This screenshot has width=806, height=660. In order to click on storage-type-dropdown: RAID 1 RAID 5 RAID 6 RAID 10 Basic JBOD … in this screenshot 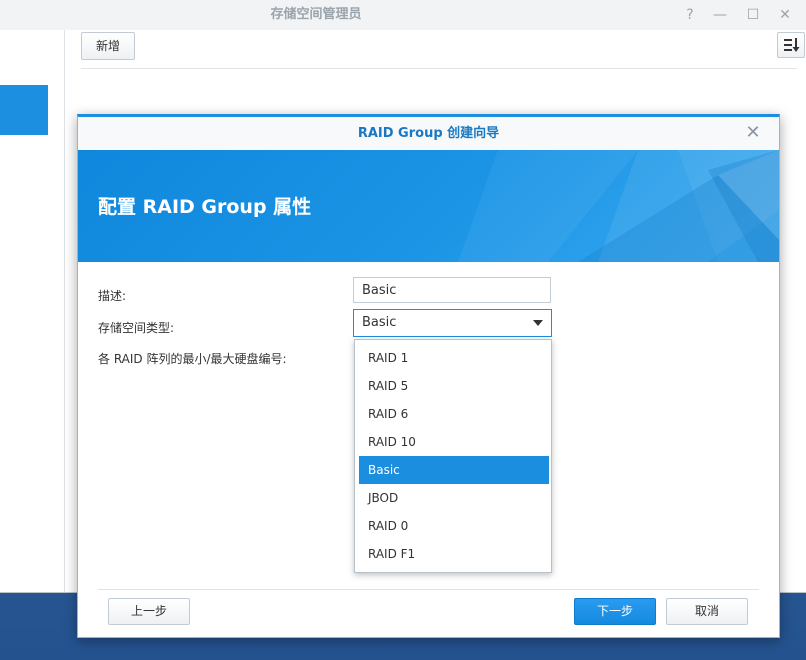, I will do `click(453, 456)`.